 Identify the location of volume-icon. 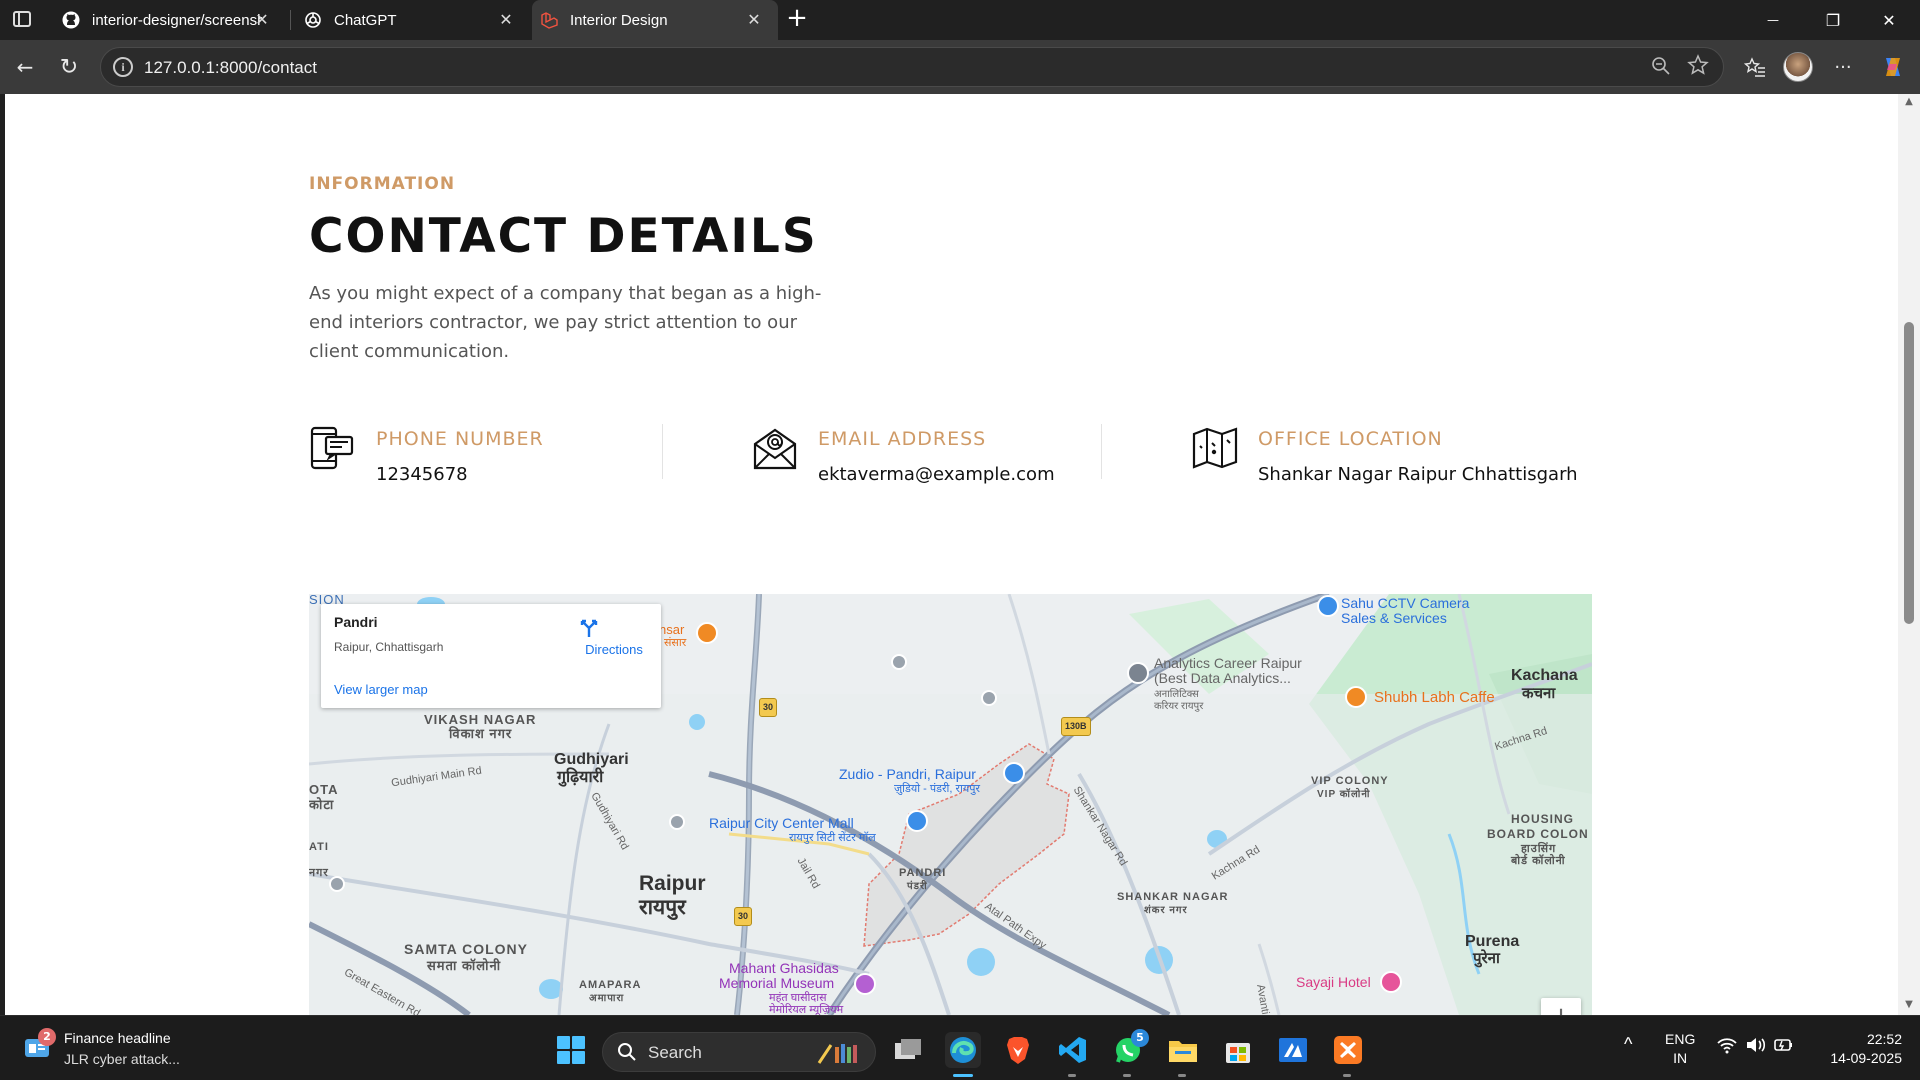
(1756, 1047).